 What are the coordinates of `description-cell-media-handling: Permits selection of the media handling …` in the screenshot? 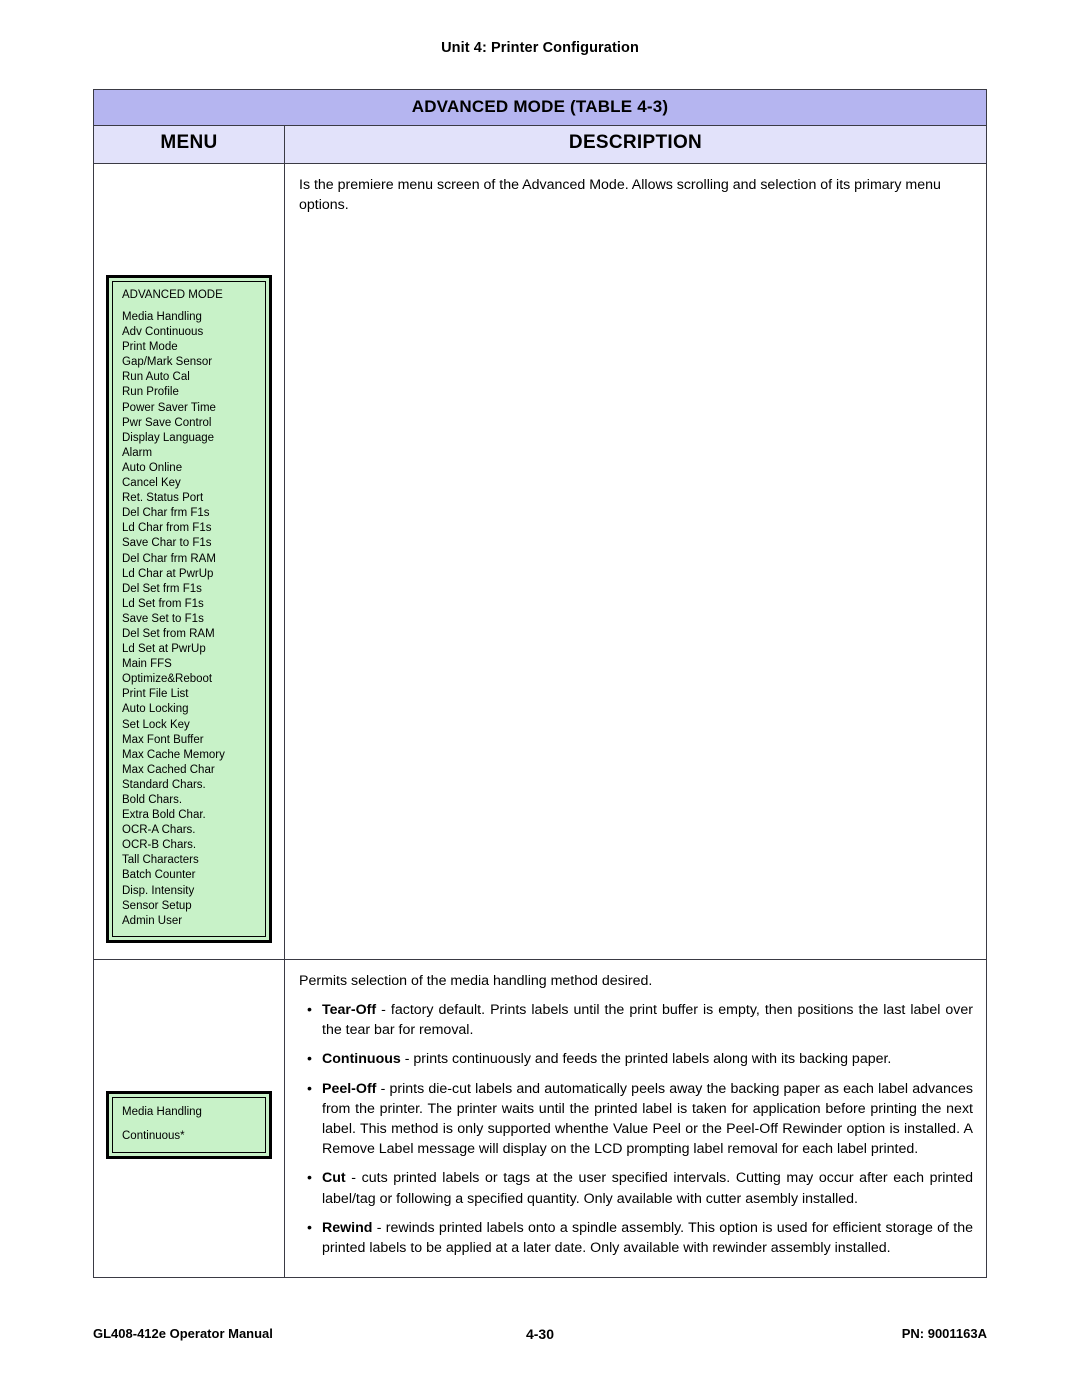 It's located at (635, 1118).